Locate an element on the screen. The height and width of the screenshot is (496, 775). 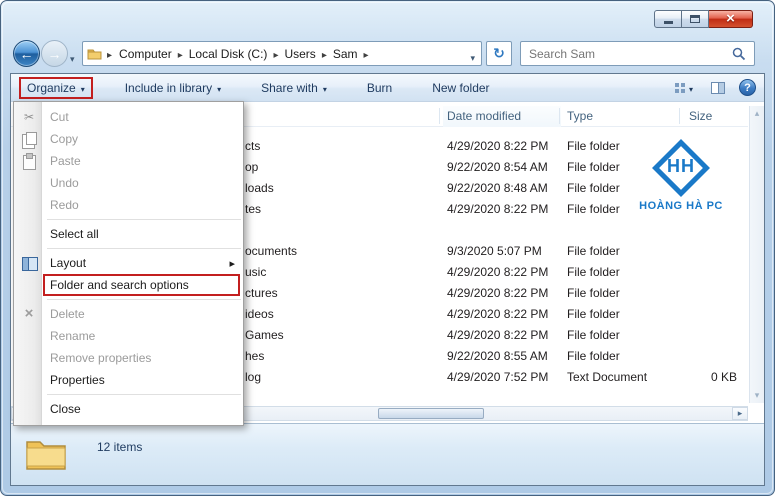
menu-item: Delete is located at coordinates (128, 314).